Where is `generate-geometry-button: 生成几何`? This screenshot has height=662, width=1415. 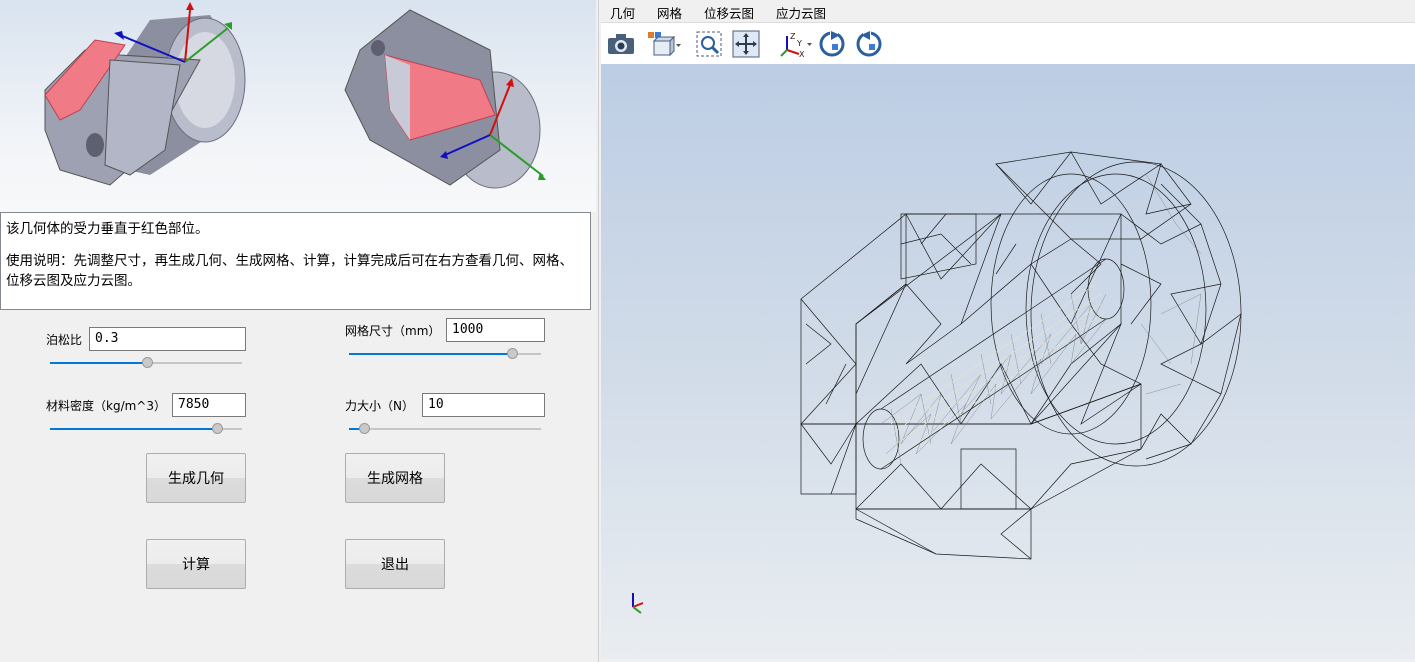
generate-geometry-button: 生成几何 is located at coordinates (196, 478).